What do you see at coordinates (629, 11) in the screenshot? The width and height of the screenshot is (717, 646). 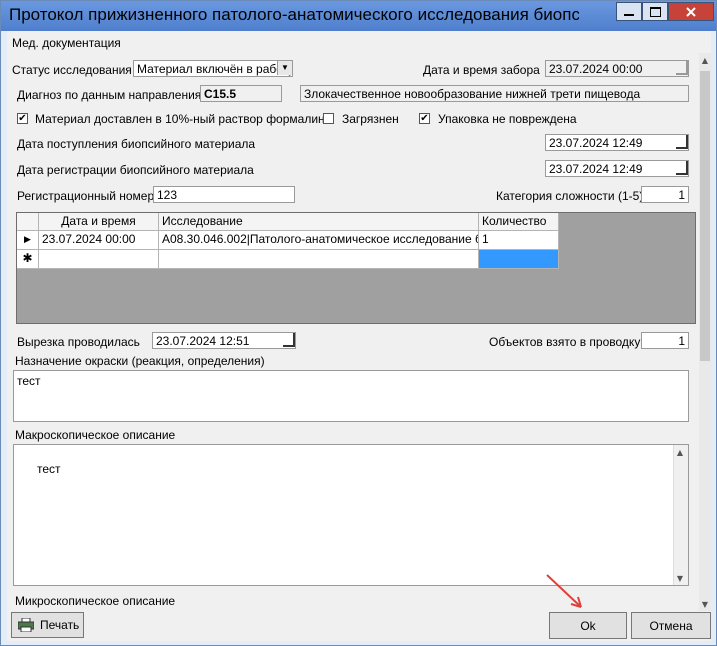 I see `minimize-icon` at bounding box center [629, 11].